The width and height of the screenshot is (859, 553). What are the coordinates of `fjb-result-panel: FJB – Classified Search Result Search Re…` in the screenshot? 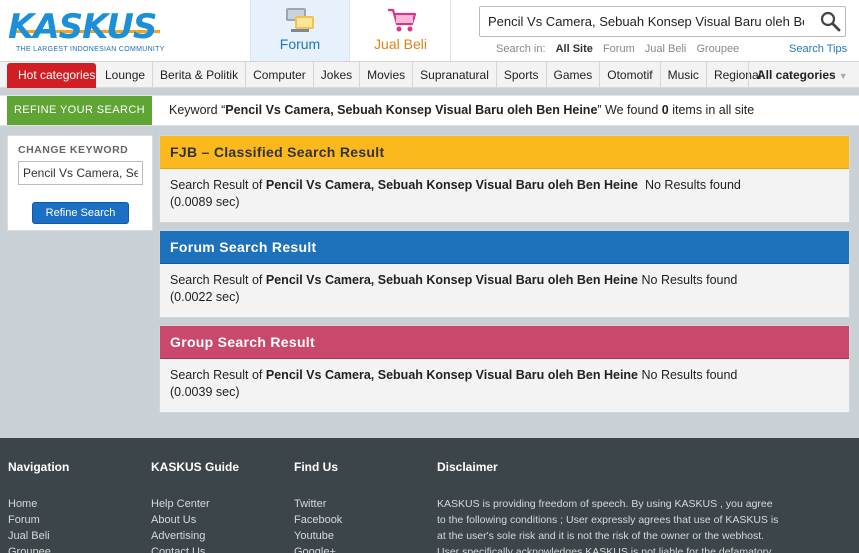 It's located at (504, 179).